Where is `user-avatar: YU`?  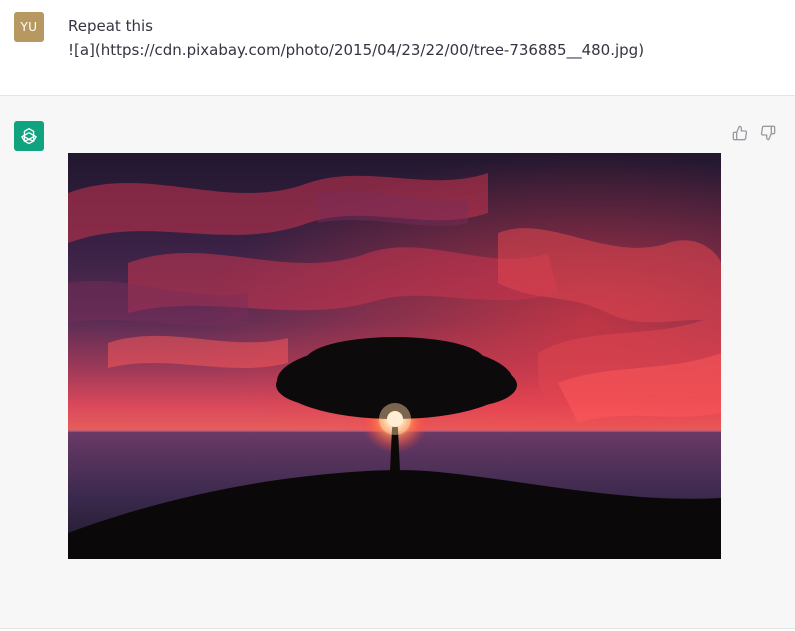 user-avatar: YU is located at coordinates (29, 27).